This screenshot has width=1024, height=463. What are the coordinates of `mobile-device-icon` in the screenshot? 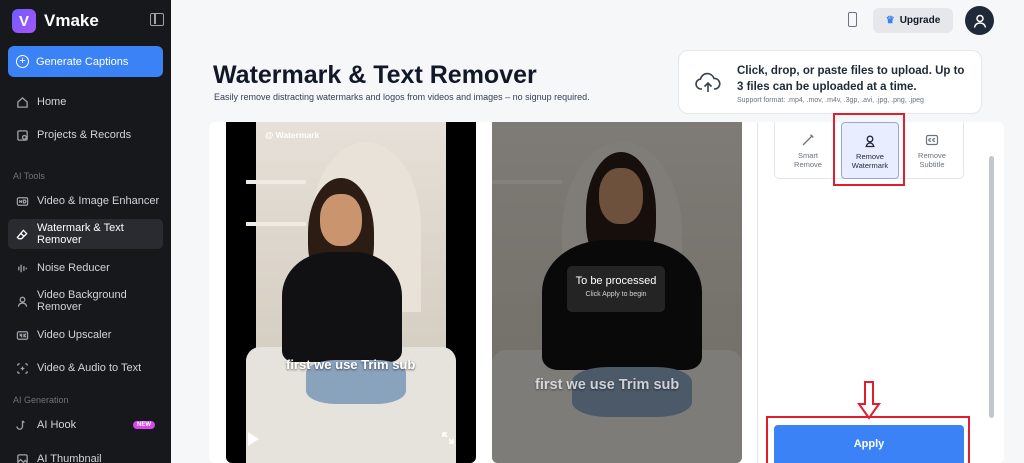 It's located at (852, 19).